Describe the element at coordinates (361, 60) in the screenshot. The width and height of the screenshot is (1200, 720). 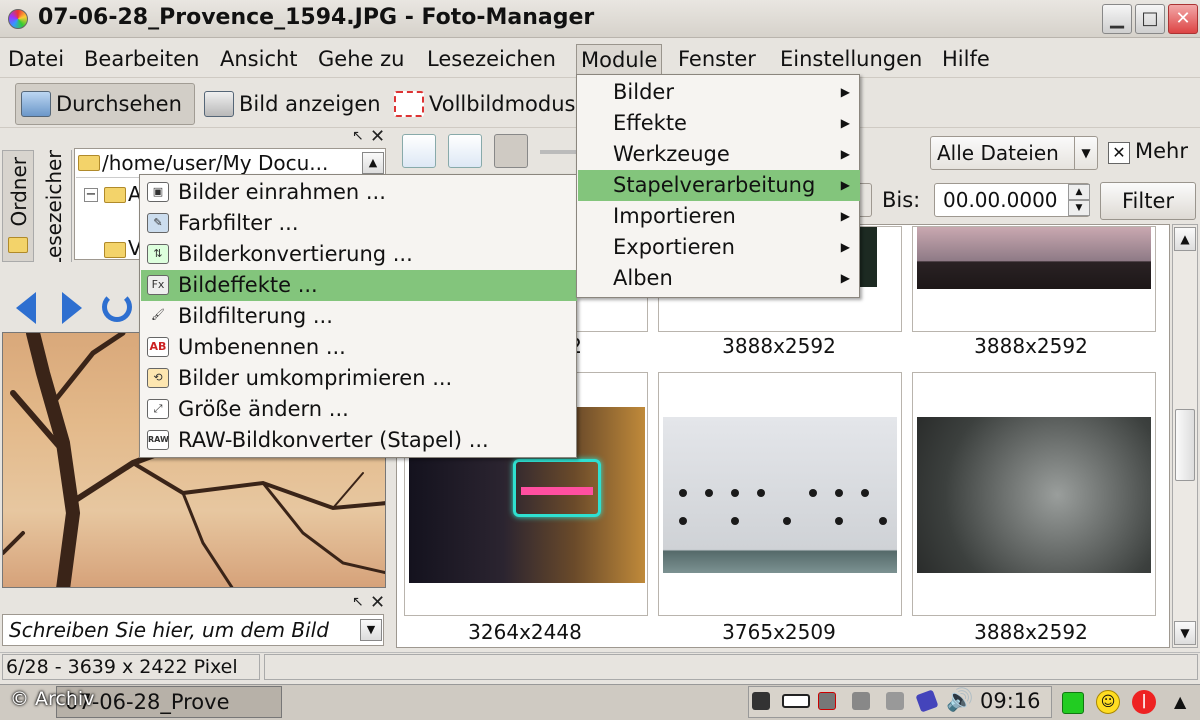
I see `menu-gehe-zu: Gehe zu` at that location.